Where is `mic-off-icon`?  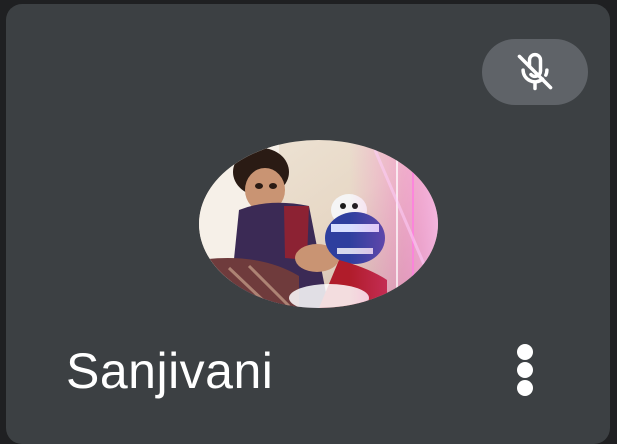 mic-off-icon is located at coordinates (535, 72).